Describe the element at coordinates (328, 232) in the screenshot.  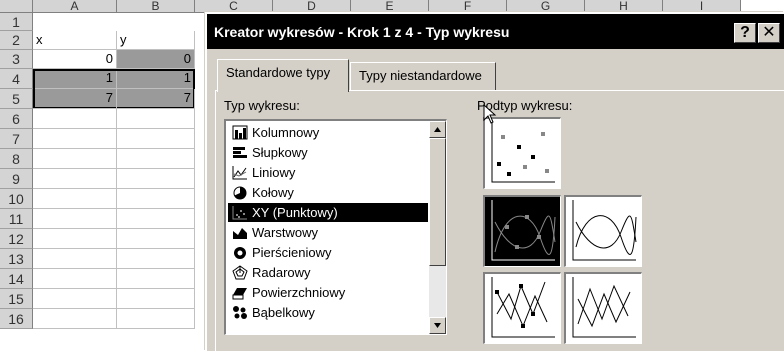
I see `chart-type-item-area: Warstwowy` at that location.